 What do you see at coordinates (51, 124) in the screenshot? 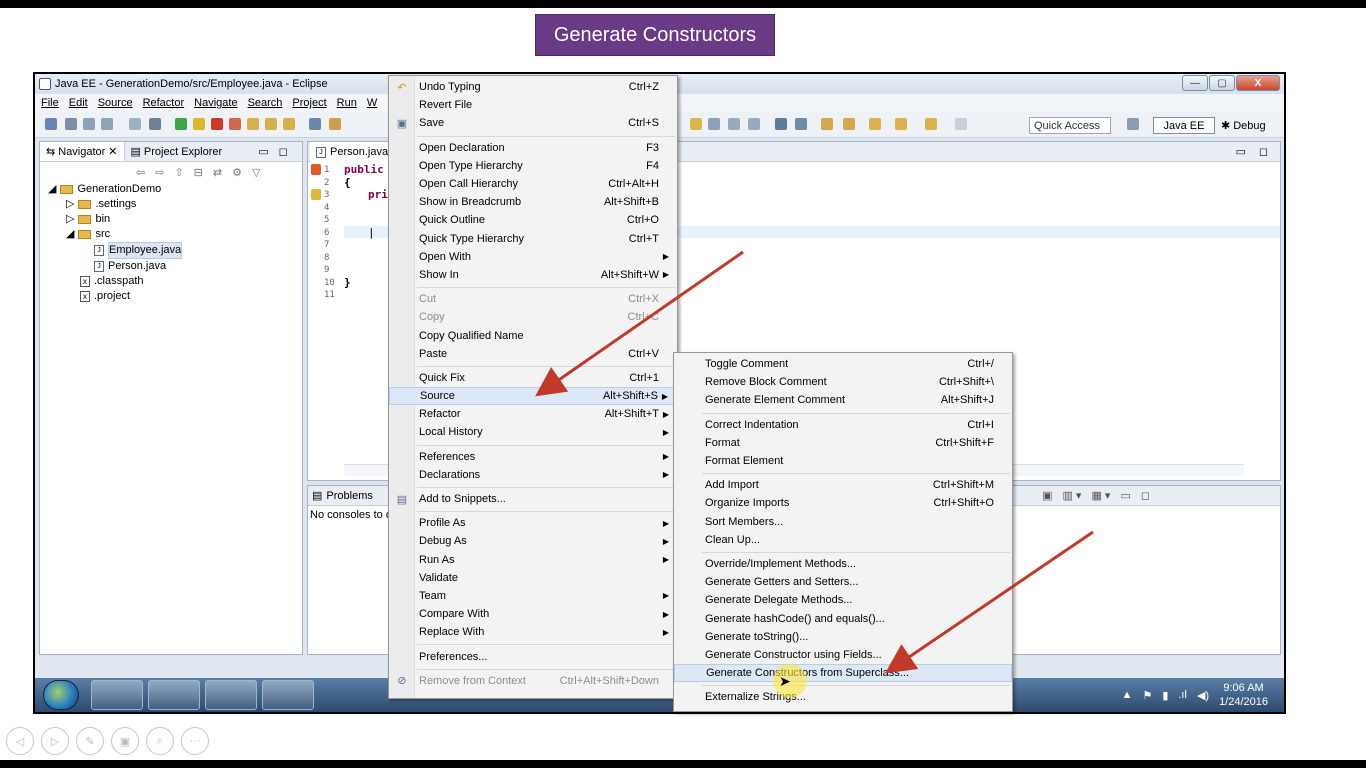
I see `new-icon` at bounding box center [51, 124].